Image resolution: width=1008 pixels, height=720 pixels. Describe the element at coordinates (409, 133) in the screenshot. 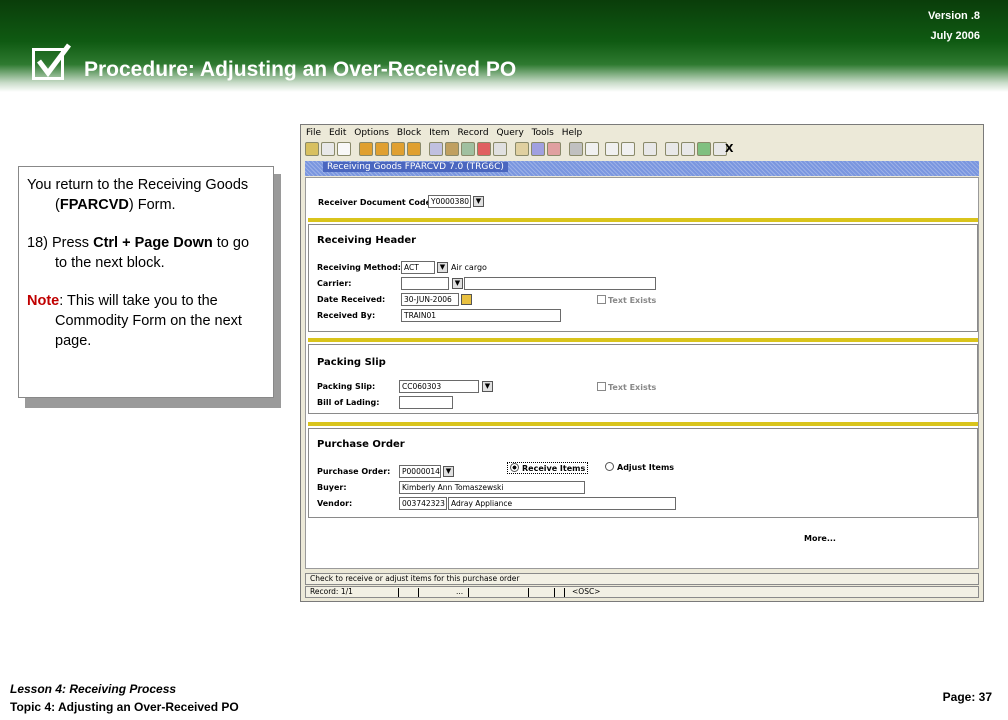

I see `menu-block: Block` at that location.